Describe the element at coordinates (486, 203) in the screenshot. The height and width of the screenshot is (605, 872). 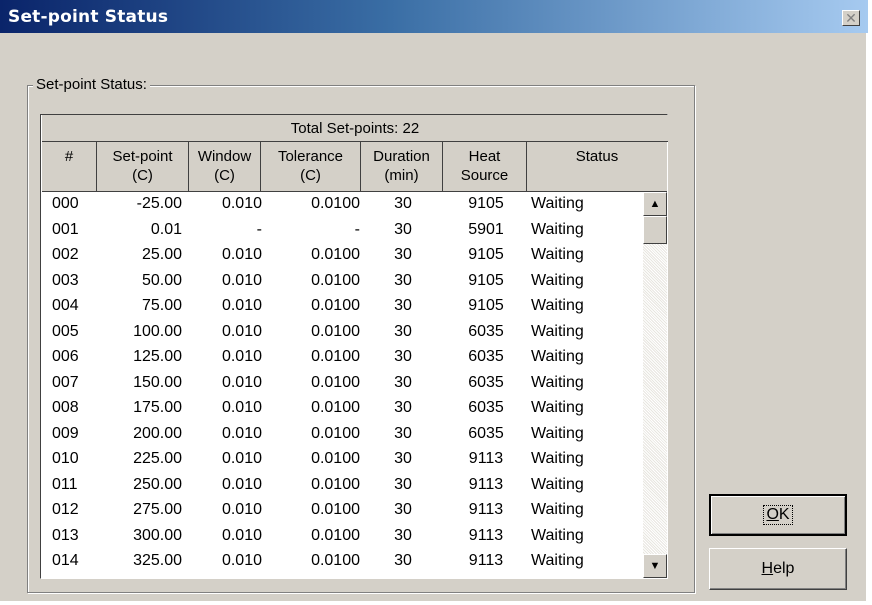
I see `cell-heat-source: 9105` at that location.